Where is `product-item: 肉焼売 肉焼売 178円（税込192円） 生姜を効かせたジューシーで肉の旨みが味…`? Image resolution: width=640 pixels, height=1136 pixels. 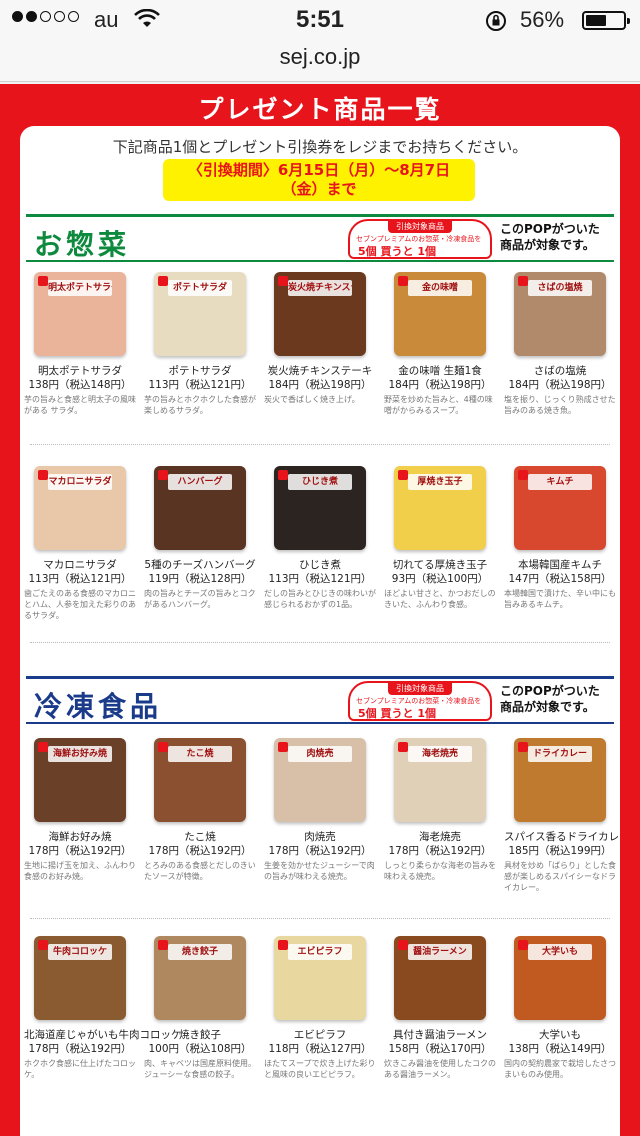
product-item: 肉焼売 肉焼売 178円（税込192円） 生姜を効かせたジューシーで肉の旨みが味… is located at coordinates (320, 815).